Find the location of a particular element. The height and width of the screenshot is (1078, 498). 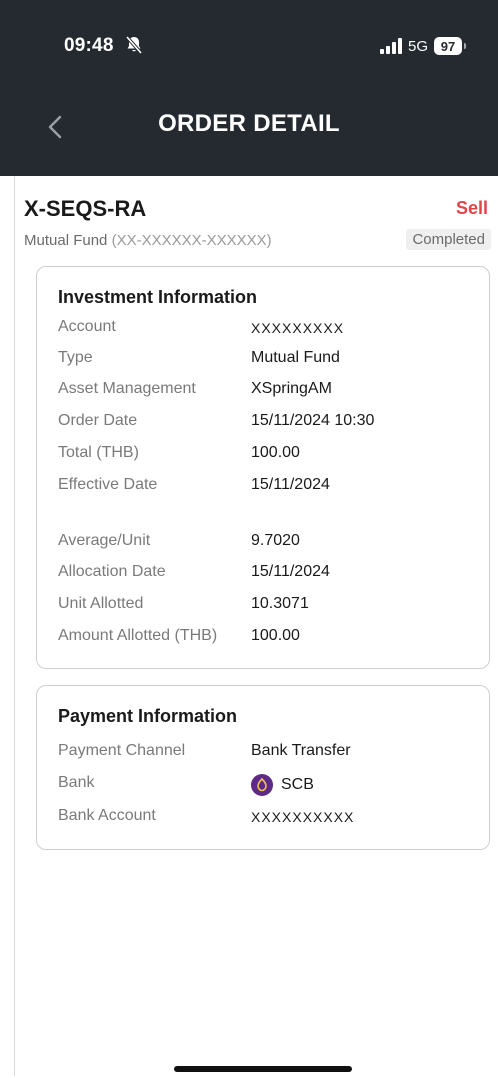

payment-row-bank-account: Bank Account XXXXXXXXXX is located at coordinates (268, 818).